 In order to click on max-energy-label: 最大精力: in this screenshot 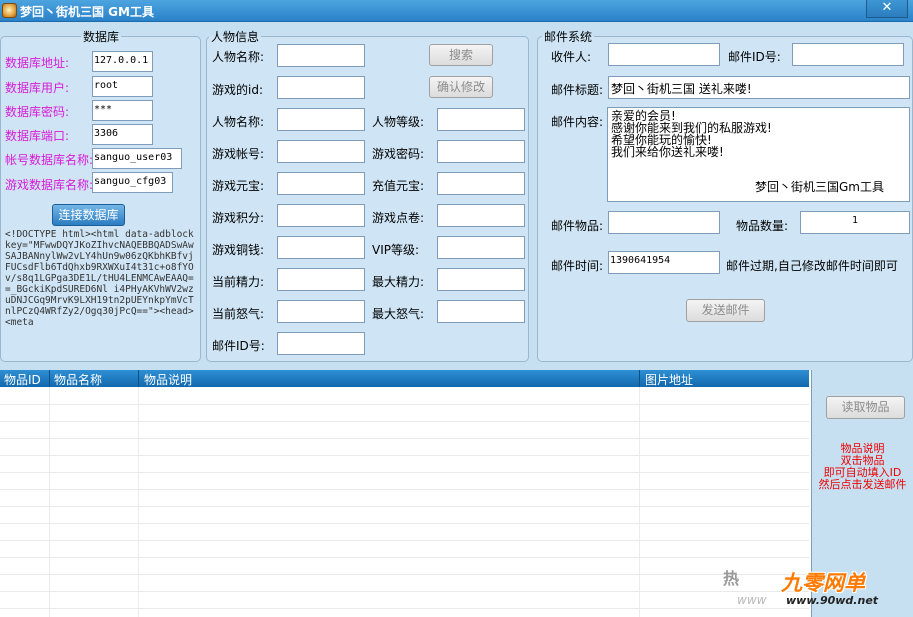, I will do `click(398, 282)`.